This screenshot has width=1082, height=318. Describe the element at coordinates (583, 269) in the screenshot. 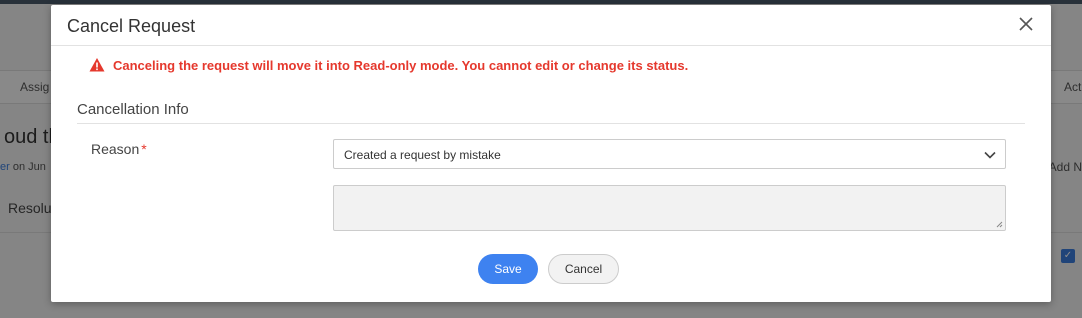

I see `cancel-button: Cancel` at that location.